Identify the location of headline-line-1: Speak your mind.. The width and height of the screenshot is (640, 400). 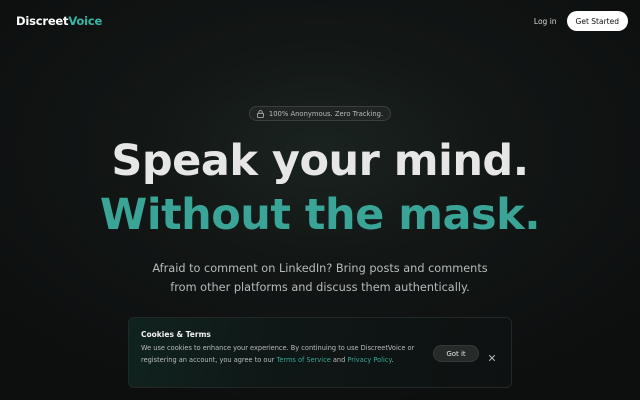
(320, 161).